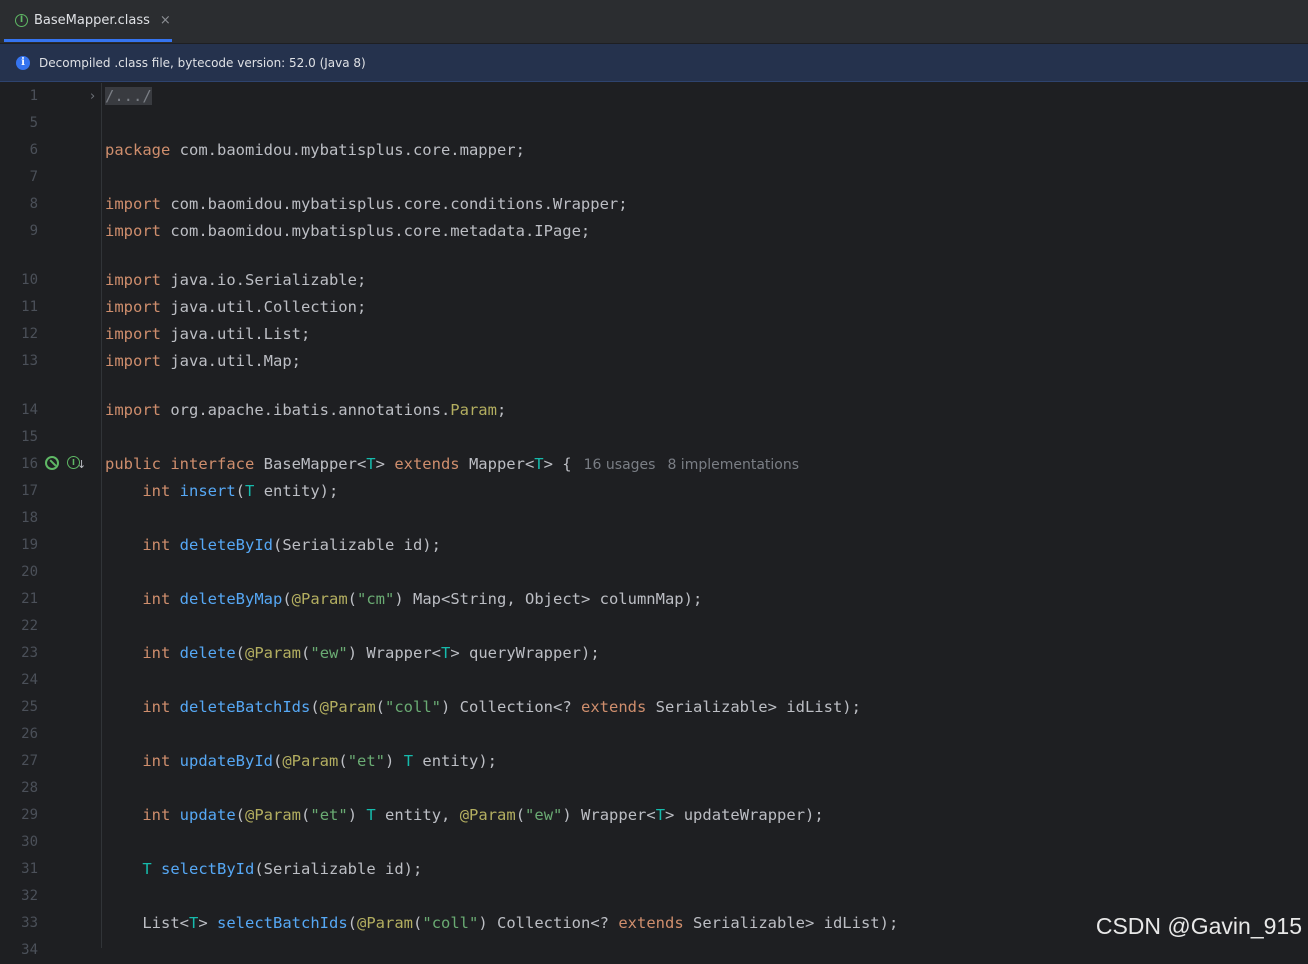 The width and height of the screenshot is (1308, 964). I want to click on code-text: /.../, so click(128, 96).